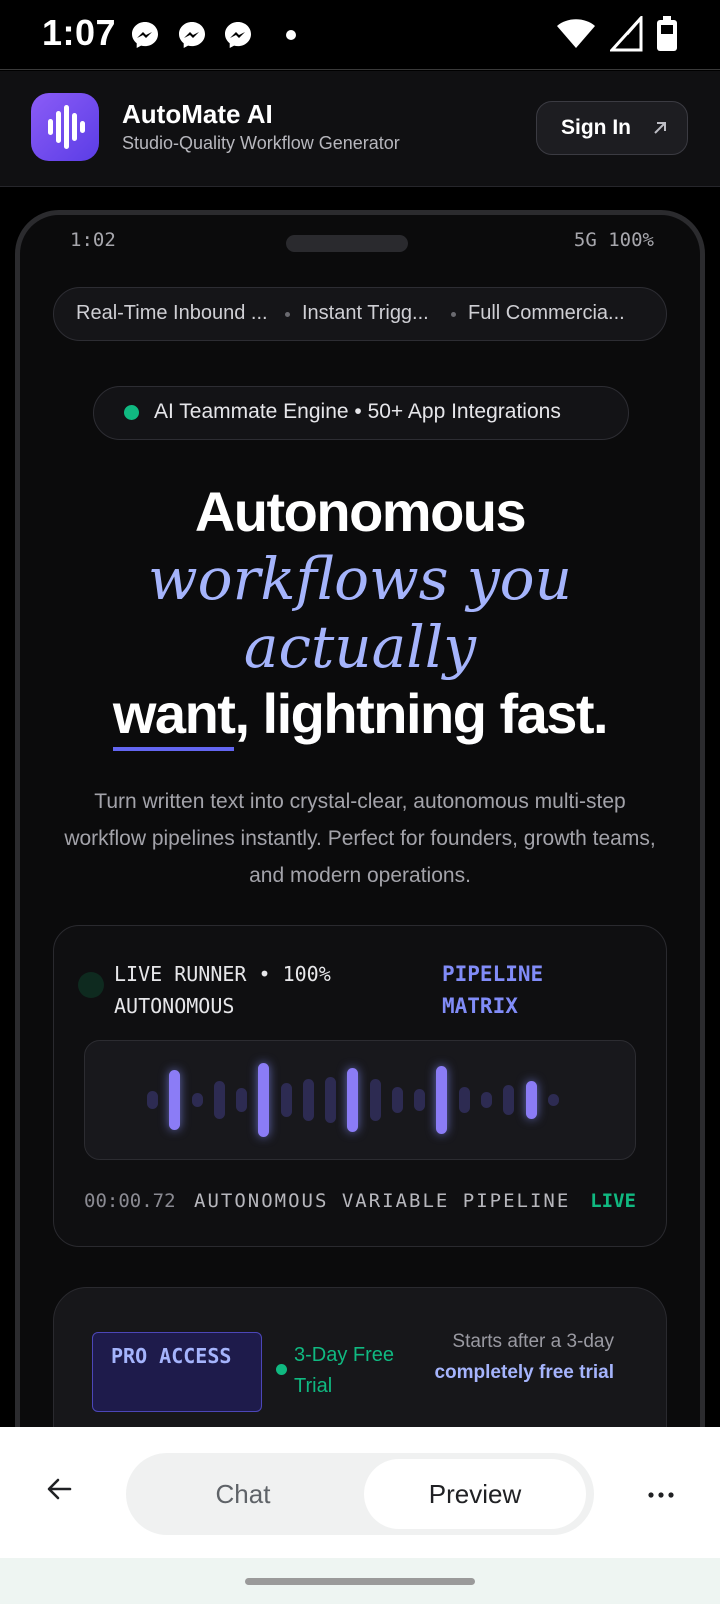 This screenshot has height=1604, width=720. Describe the element at coordinates (661, 1495) in the screenshot. I see `more-options-icon` at that location.